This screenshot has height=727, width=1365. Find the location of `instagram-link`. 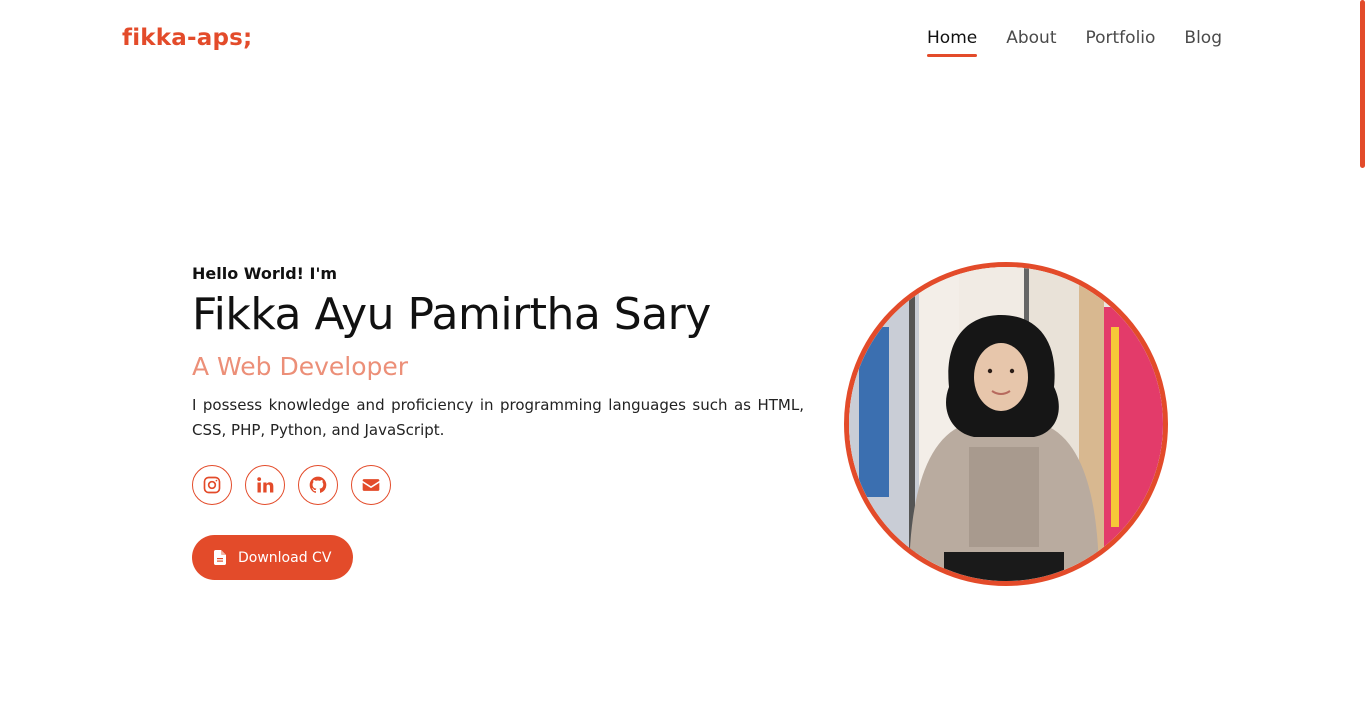

instagram-link is located at coordinates (212, 485).